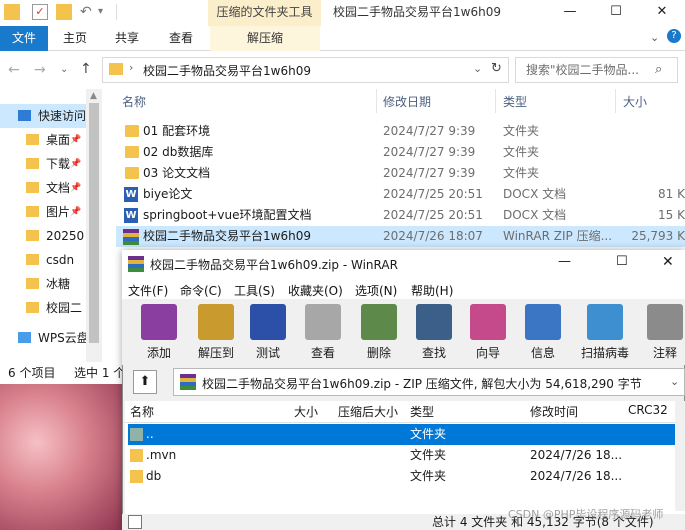 The width and height of the screenshot is (685, 530). Describe the element at coordinates (265, 38) in the screenshot. I see `tab-extract: 解压缩` at that location.